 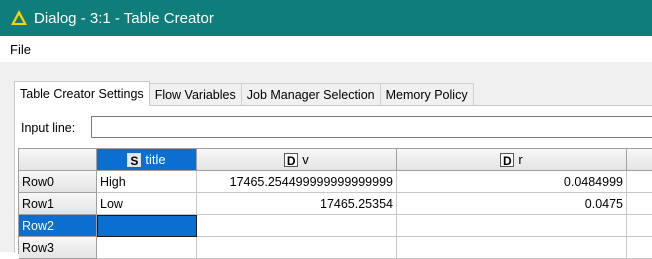 I want to click on window-title: Dialog - 3:1 - Table Creator, so click(x=124, y=18).